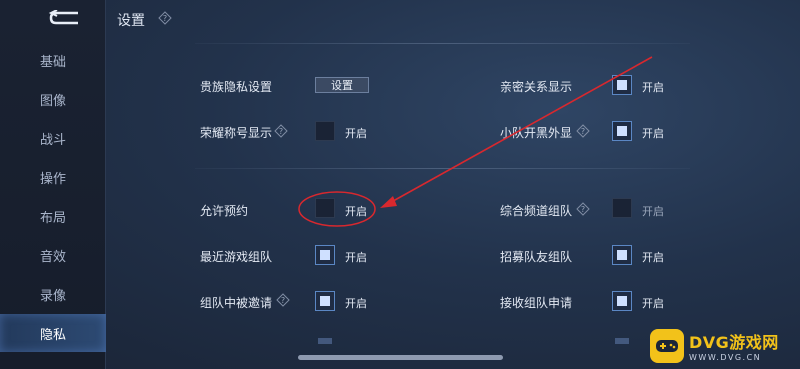 This screenshot has height=369, width=800. I want to click on sidebar-item-label: 操作, so click(52, 179).